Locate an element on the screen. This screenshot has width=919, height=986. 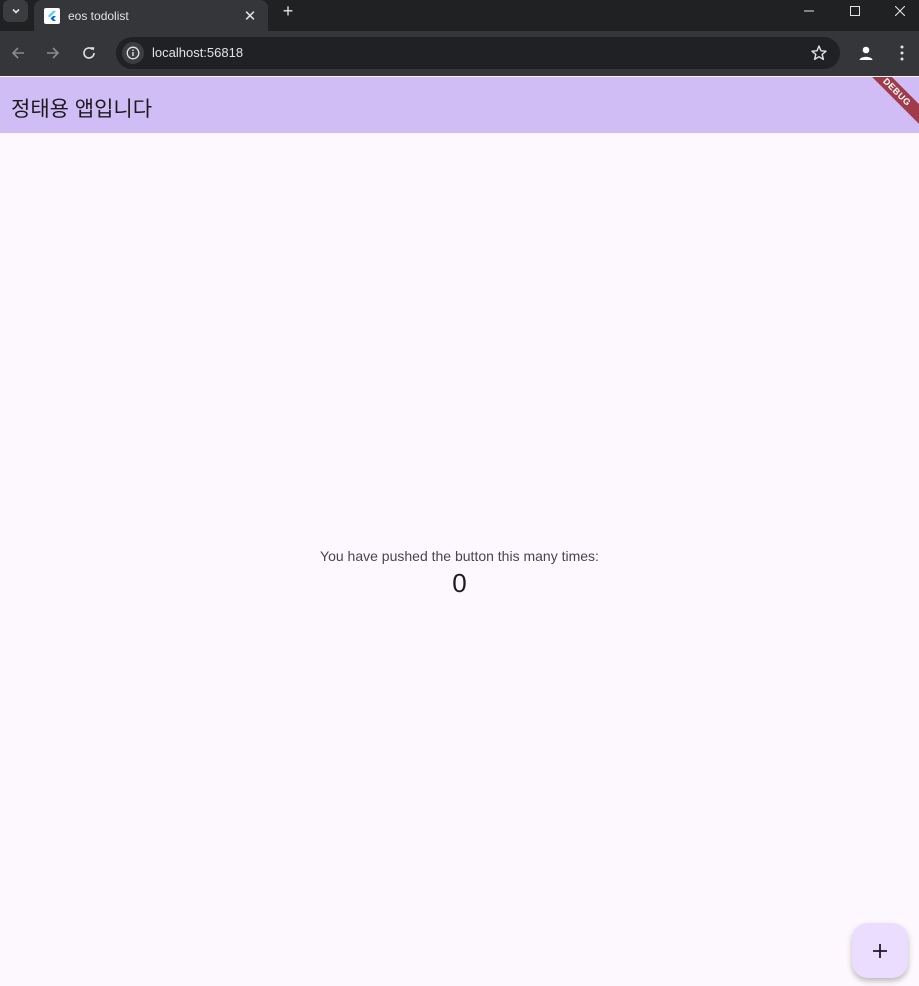
reload-button is located at coordinates (89, 53).